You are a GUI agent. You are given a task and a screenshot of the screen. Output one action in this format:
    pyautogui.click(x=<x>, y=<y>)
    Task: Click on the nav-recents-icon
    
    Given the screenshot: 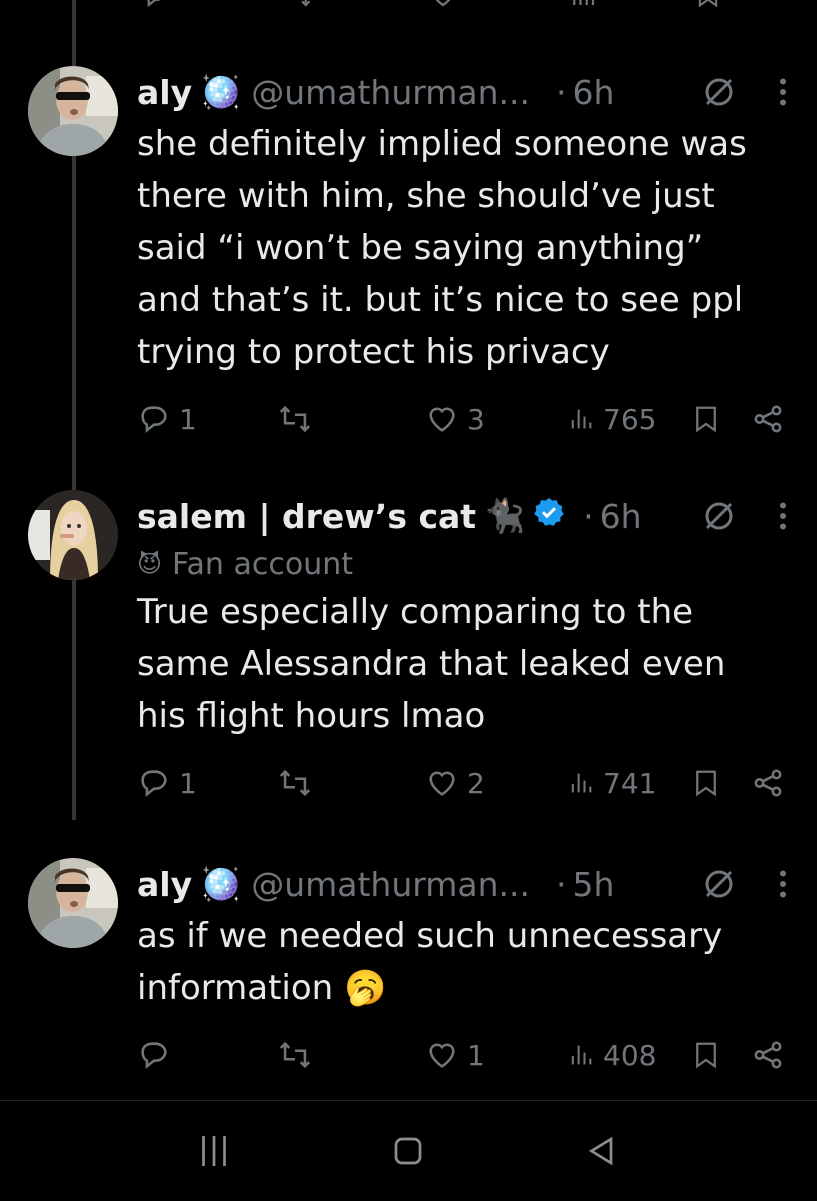 What is the action you would take?
    pyautogui.click(x=214, y=1153)
    